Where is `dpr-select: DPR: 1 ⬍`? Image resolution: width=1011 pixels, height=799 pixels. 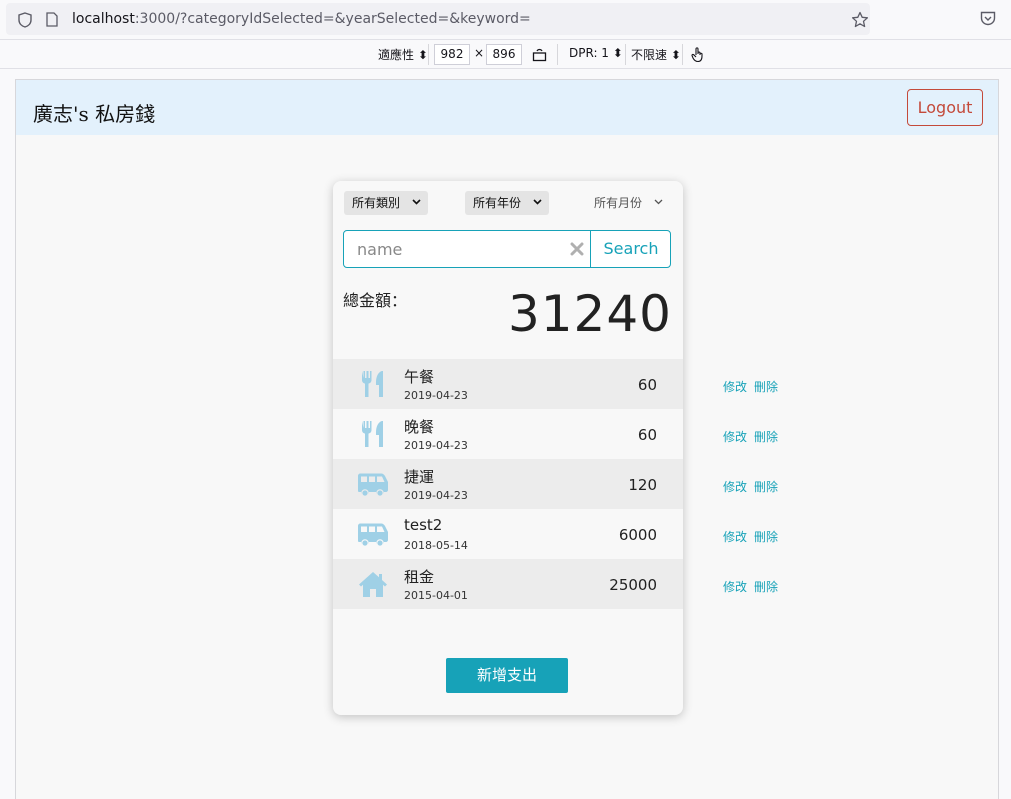
dpr-select: DPR: 1 ⬍ is located at coordinates (596, 53).